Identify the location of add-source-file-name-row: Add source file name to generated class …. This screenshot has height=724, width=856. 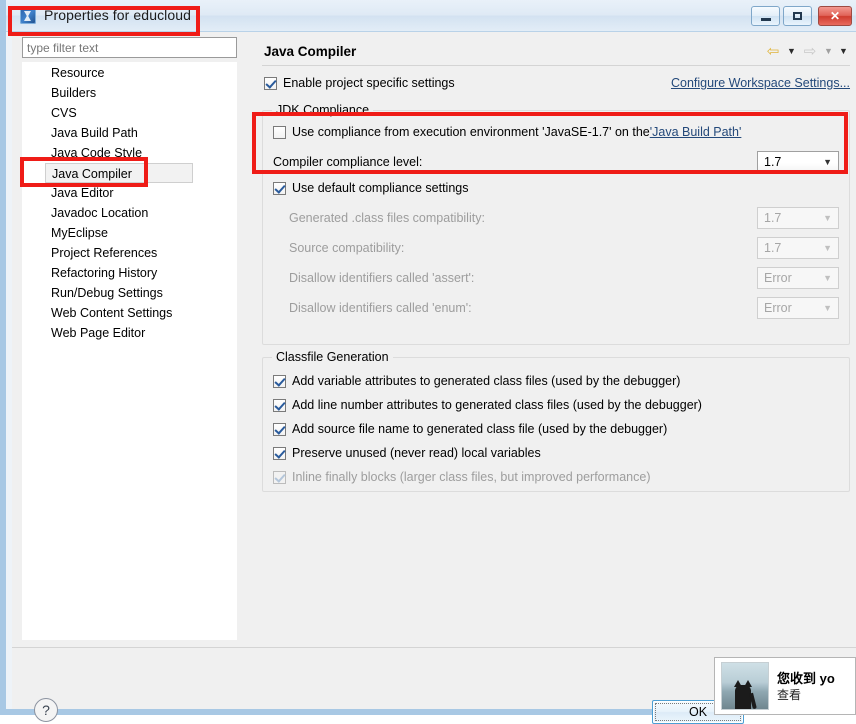
(470, 429).